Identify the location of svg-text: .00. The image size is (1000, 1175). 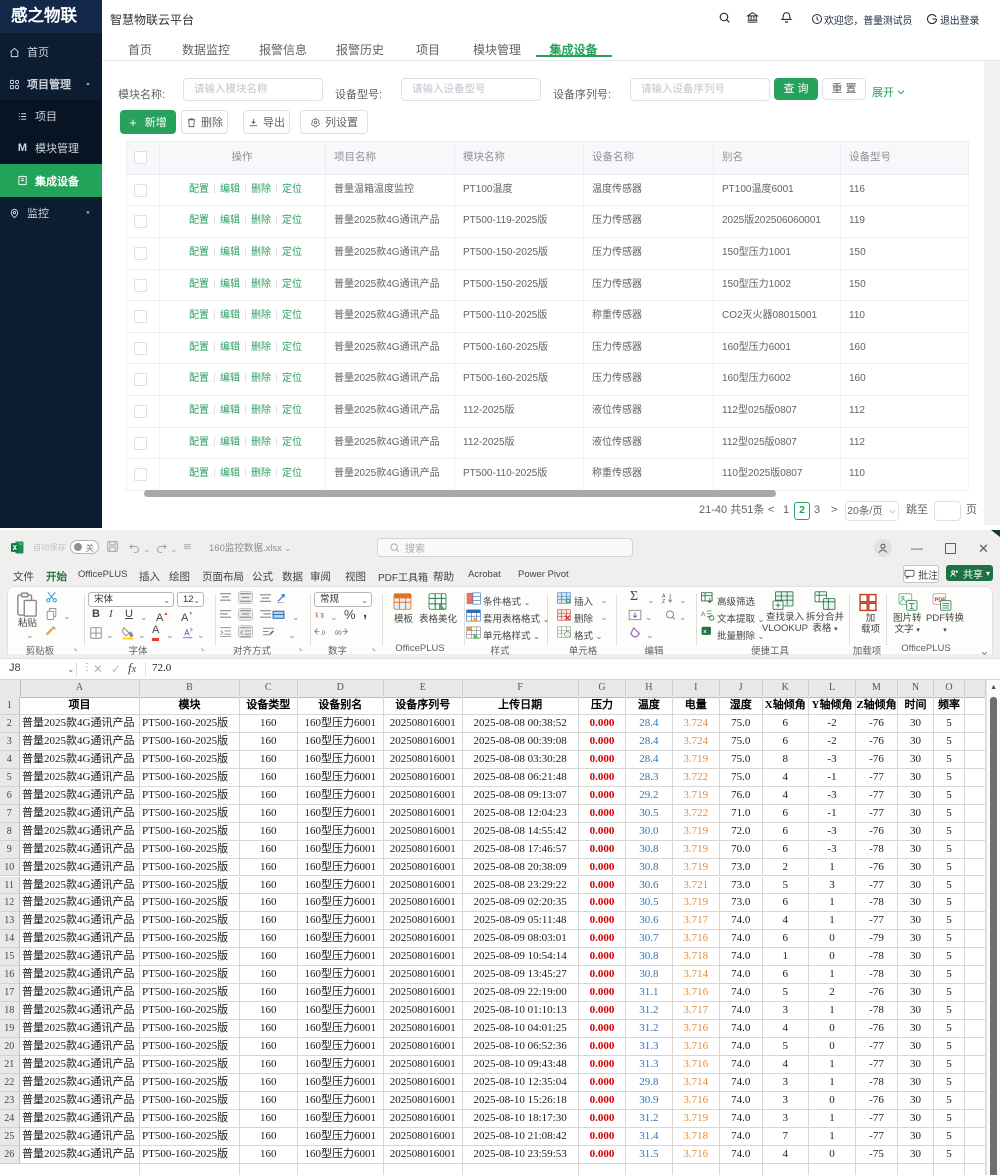
(338, 633).